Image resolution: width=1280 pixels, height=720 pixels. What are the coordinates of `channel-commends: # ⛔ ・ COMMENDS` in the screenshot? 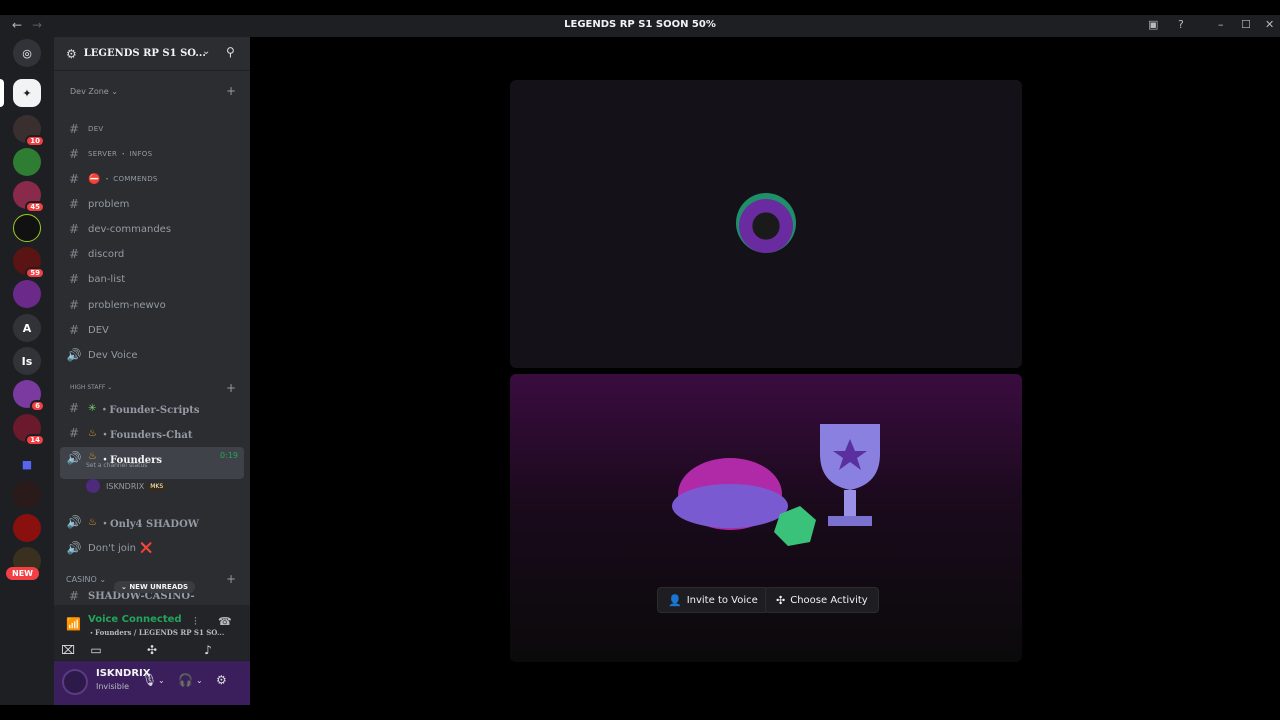 It's located at (152, 179).